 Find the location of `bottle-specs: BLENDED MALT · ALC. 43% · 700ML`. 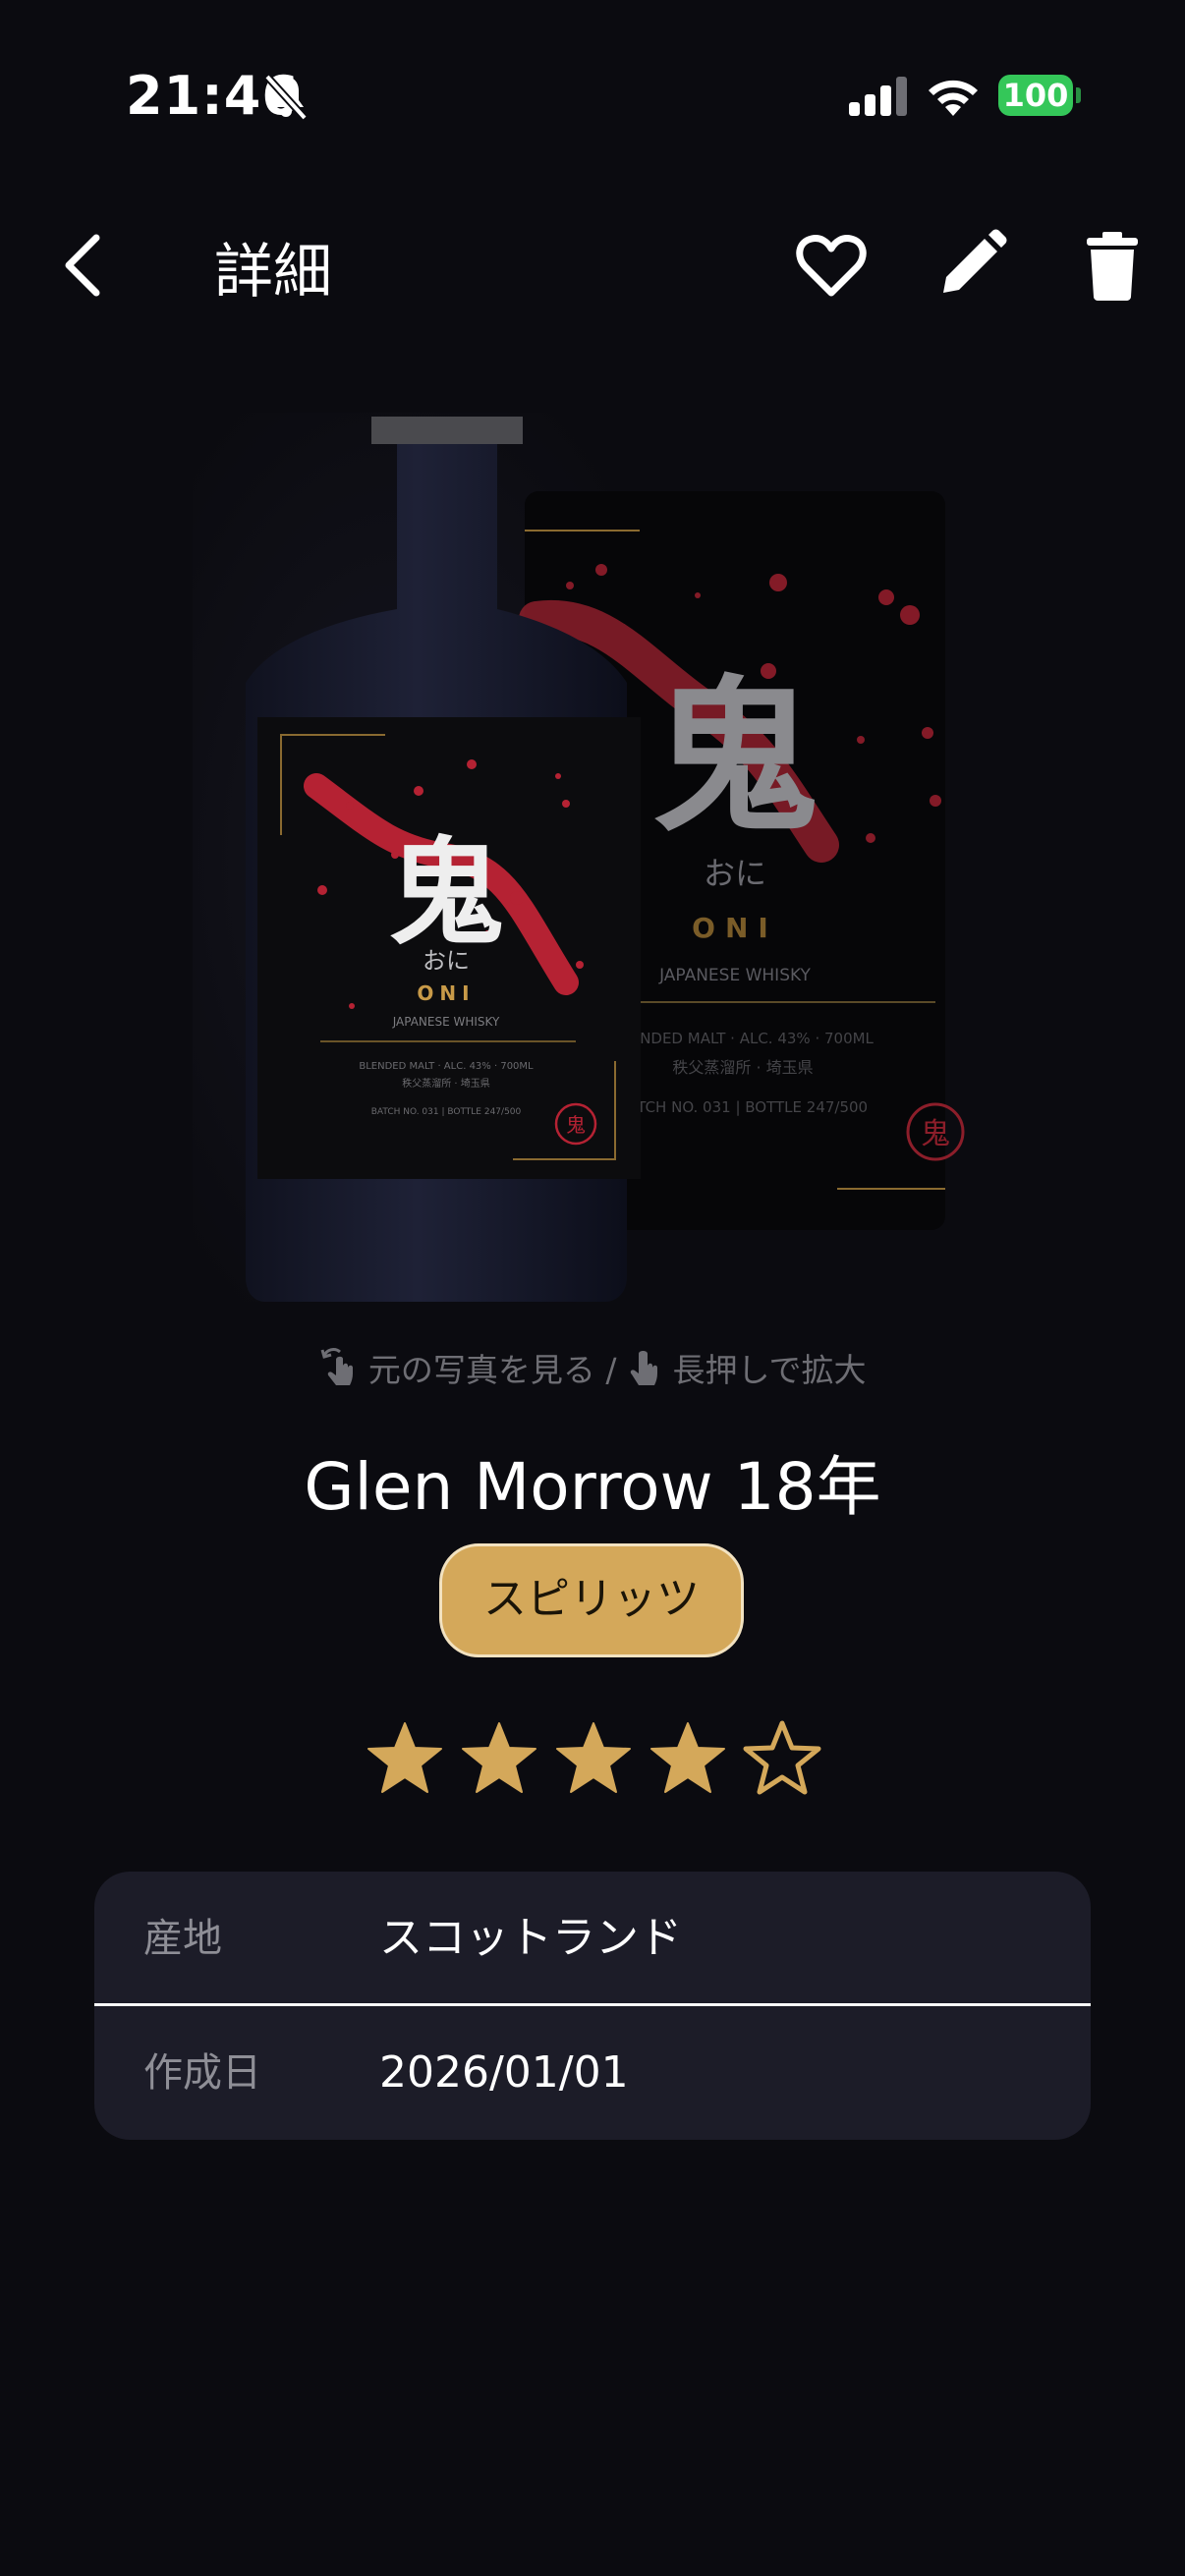

bottle-specs: BLENDED MALT · ALC. 43% · 700ML is located at coordinates (447, 1066).